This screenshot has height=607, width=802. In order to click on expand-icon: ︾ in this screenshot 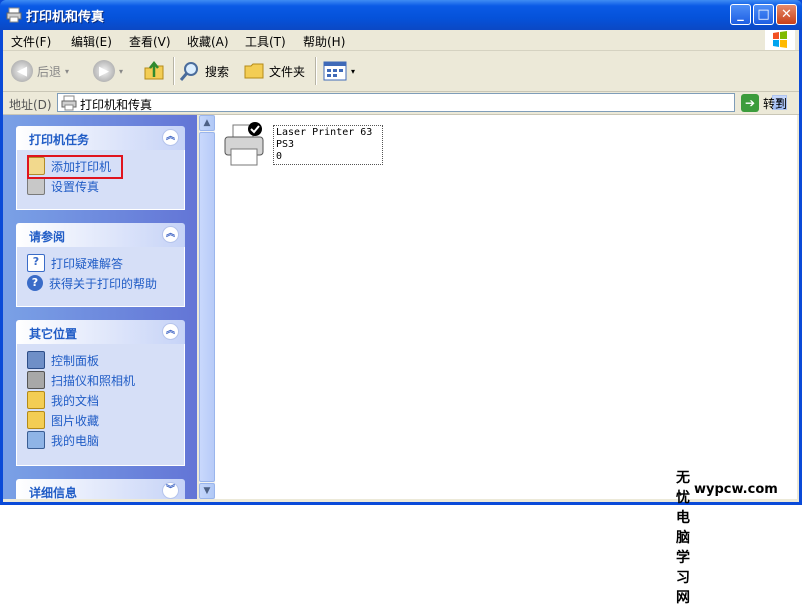, I will do `click(170, 490)`.